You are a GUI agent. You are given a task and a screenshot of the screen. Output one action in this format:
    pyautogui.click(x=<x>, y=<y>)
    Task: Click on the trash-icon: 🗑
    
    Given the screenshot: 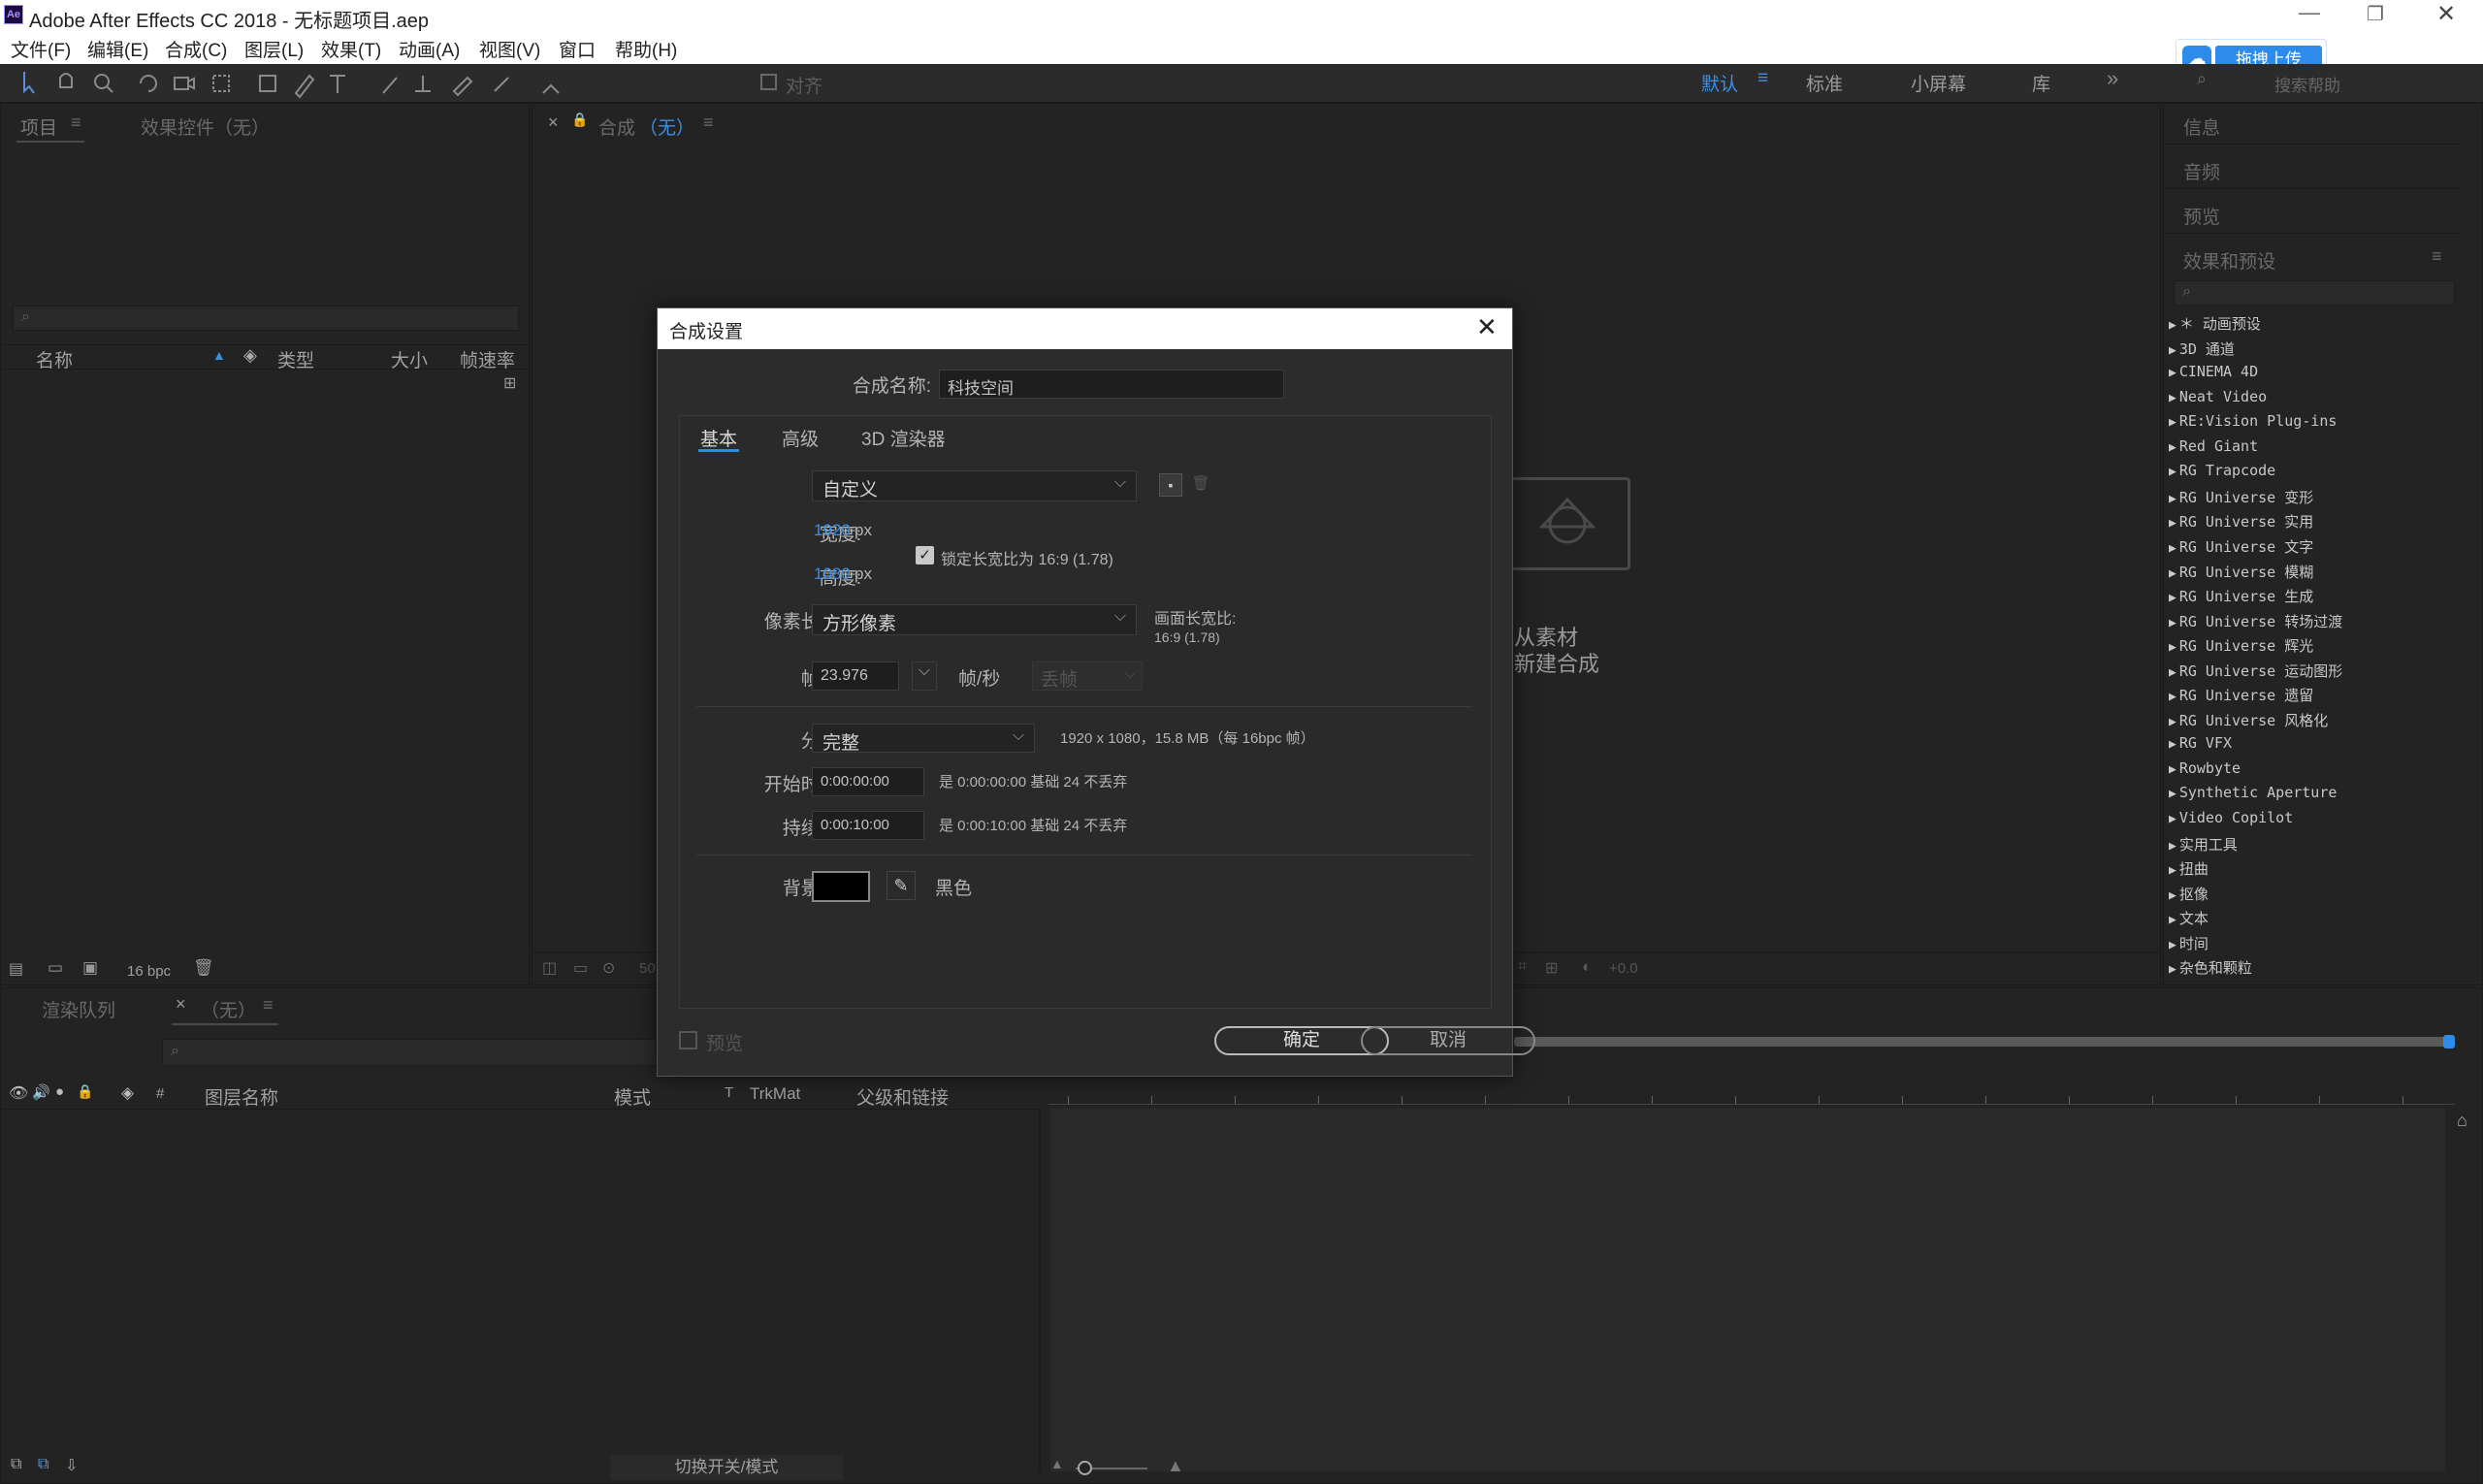 What is the action you would take?
    pyautogui.click(x=204, y=968)
    